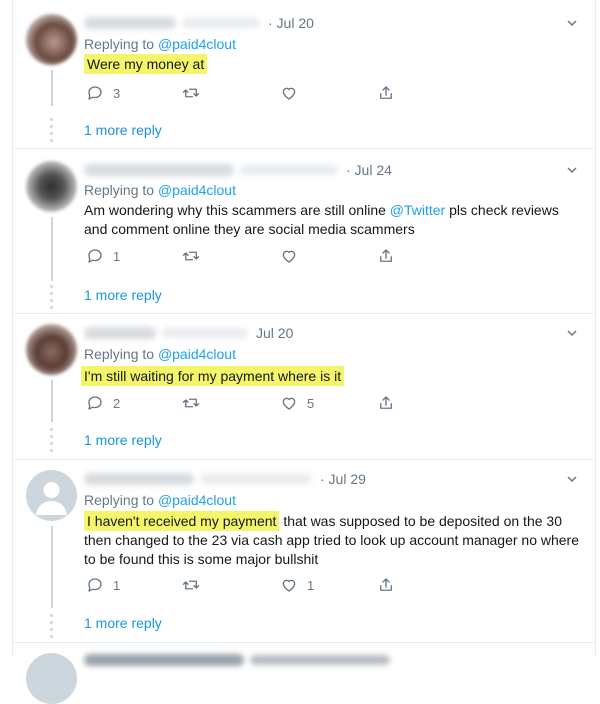  Describe the element at coordinates (304, 673) in the screenshot. I see `tweet-partial` at that location.